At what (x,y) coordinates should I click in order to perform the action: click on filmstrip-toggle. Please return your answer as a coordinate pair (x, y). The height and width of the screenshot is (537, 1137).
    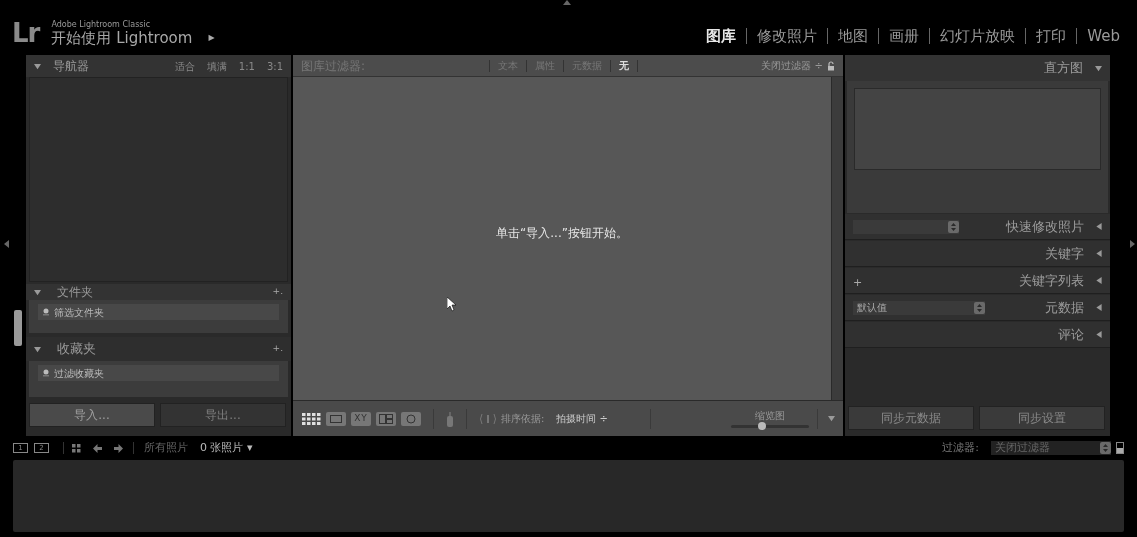
    Looking at the image, I should click on (1120, 448).